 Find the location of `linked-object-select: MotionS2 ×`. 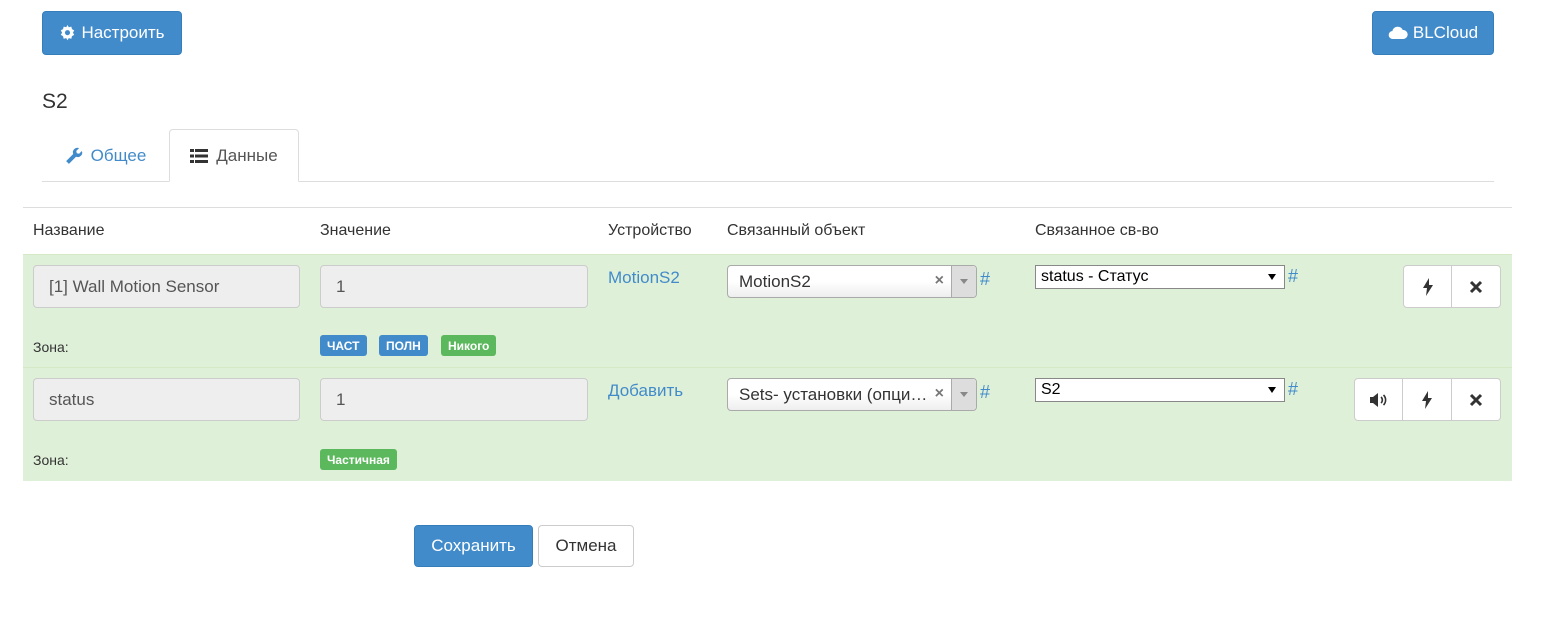

linked-object-select: MotionS2 × is located at coordinates (852, 281).